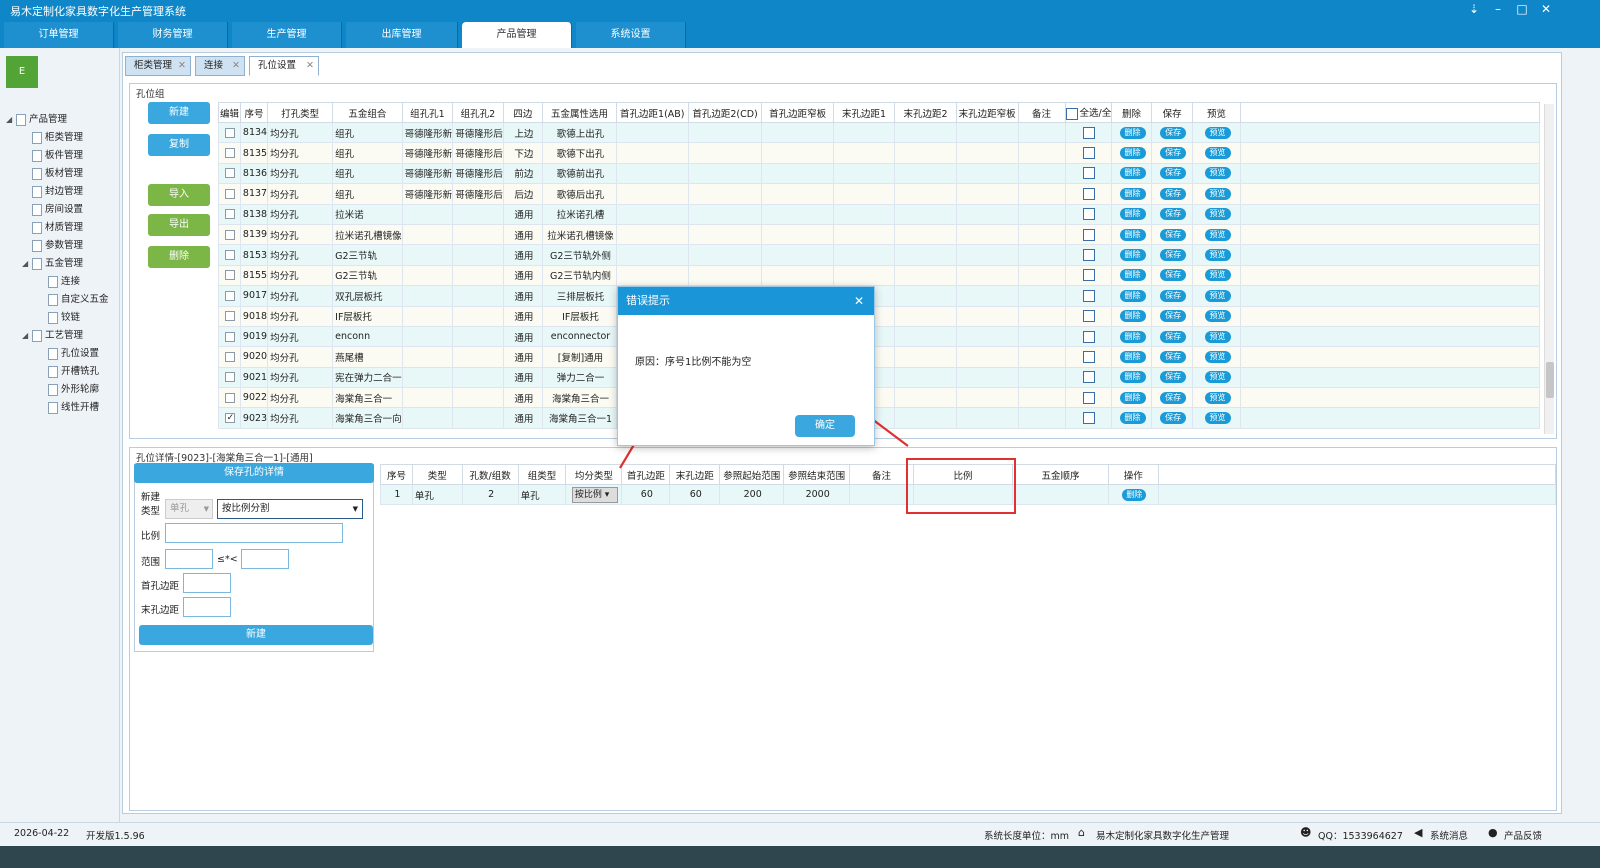  What do you see at coordinates (879, 418) in the screenshot?
I see `table-row: ✓ 9023 均分孔 海棠角三合一向 通用 海棠角三合一1 删除 保存 预览` at bounding box center [879, 418].